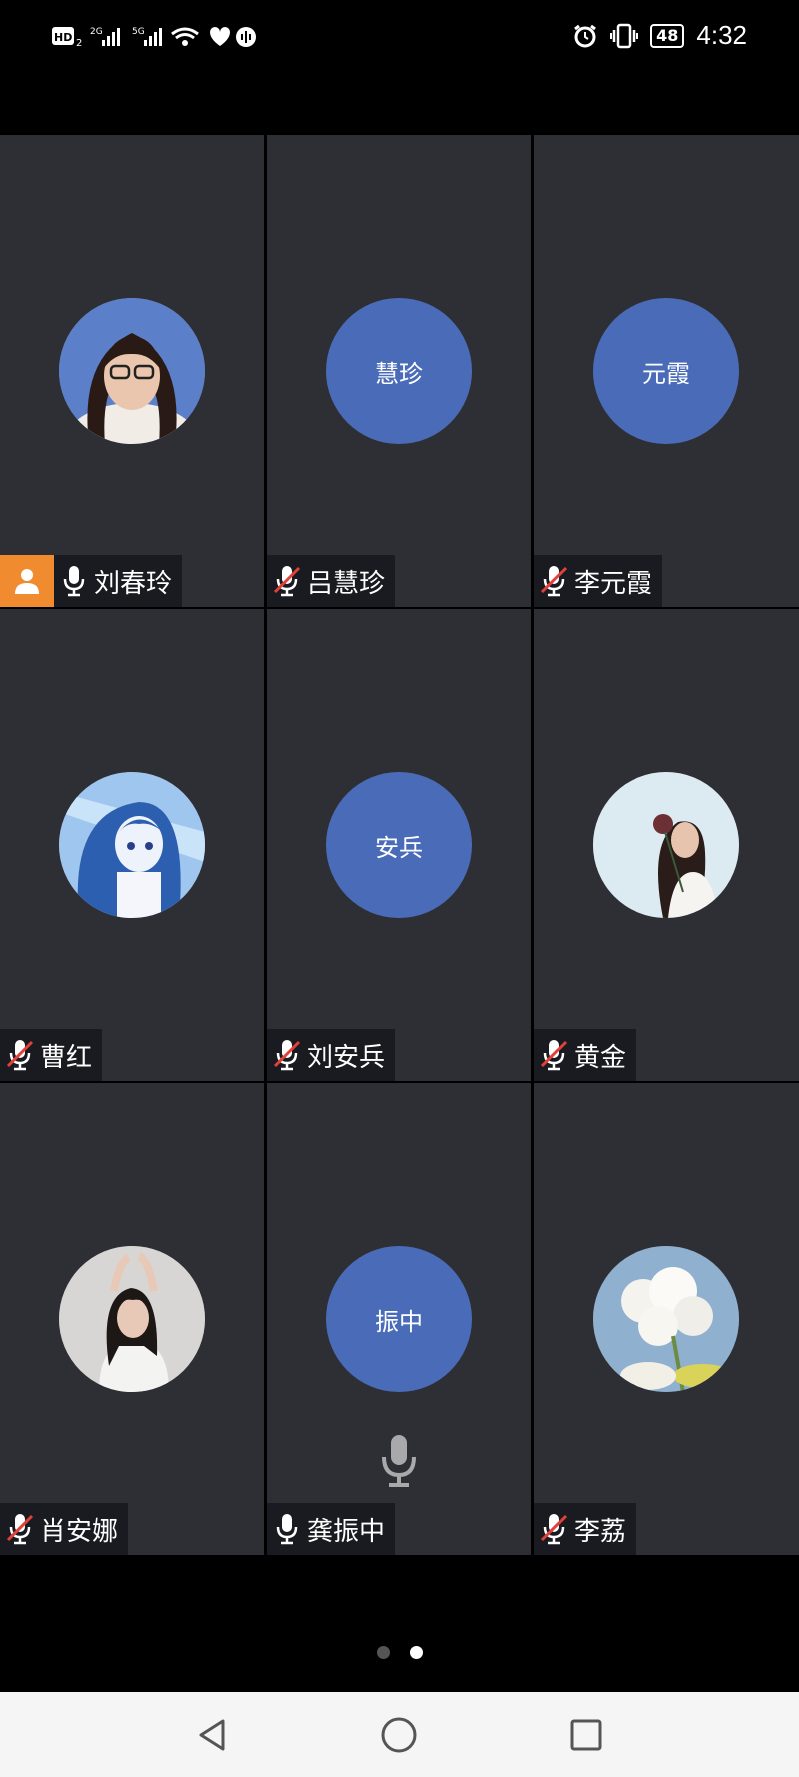  I want to click on participant-name: 刘春玲, so click(133, 583).